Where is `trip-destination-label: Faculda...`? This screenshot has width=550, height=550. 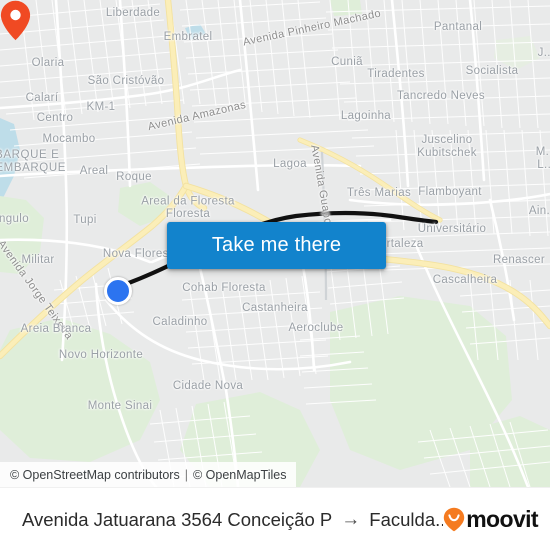 trip-destination-label: Faculda... is located at coordinates (406, 519).